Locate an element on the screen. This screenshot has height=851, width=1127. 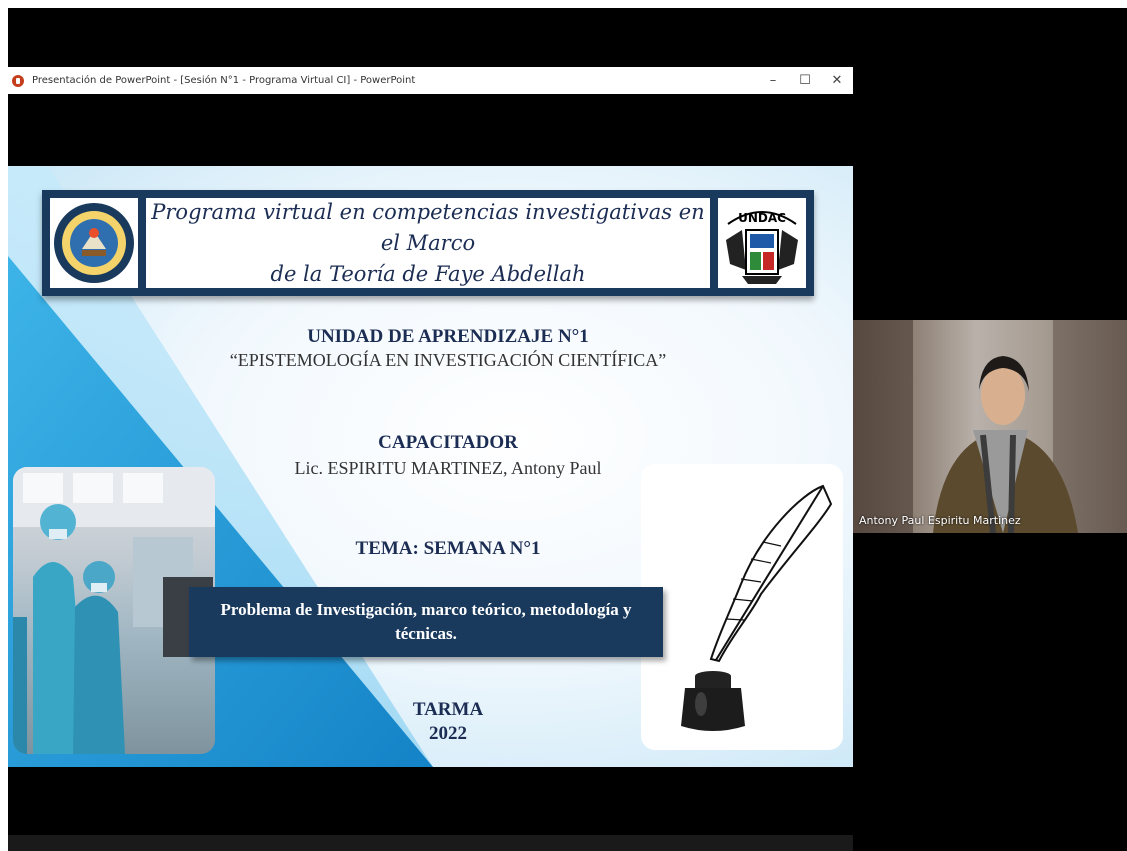
participant-video-tile: Antony Paul Espiritu Martinez is located at coordinates (990, 426).